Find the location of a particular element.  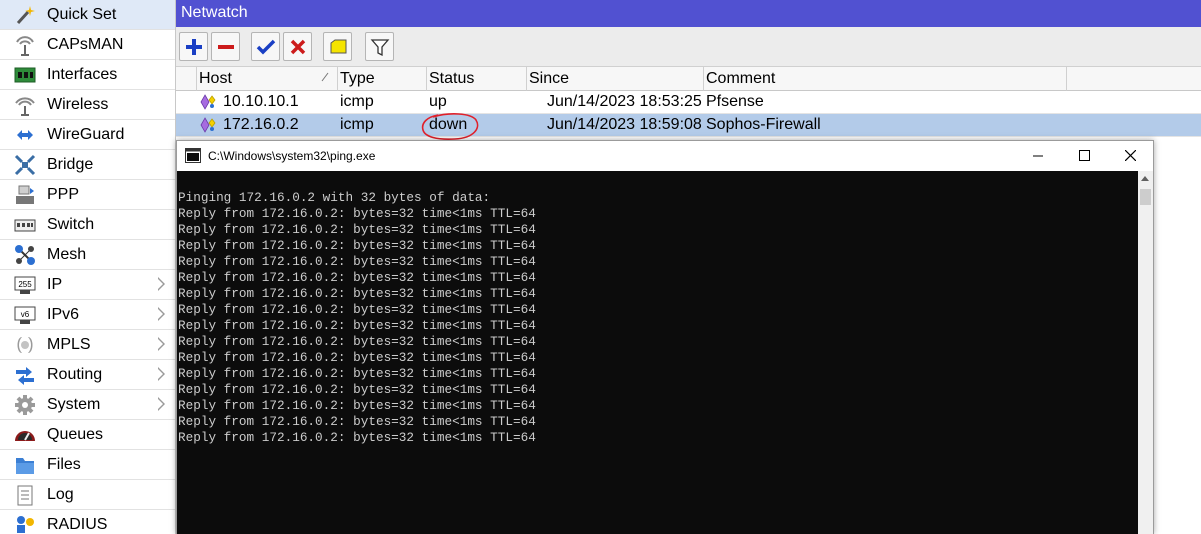

interfaces-icon is located at coordinates (25, 75).